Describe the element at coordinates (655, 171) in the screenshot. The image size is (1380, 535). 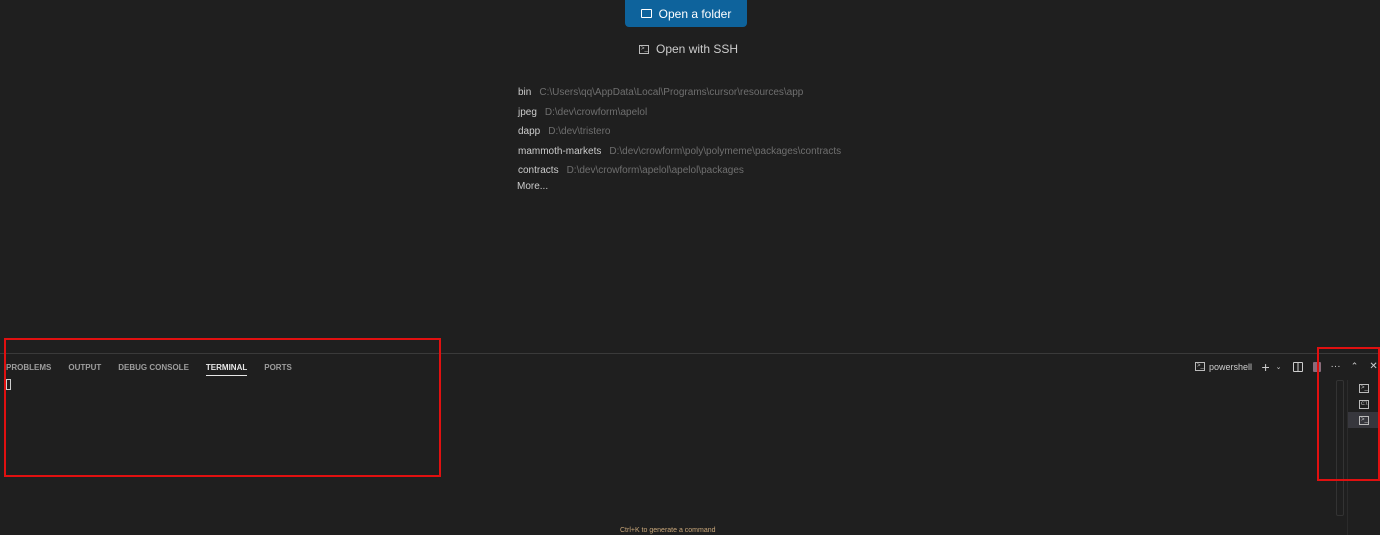
I see `recent-path: D:\dev\crowform\apelol\apelol\packages` at that location.